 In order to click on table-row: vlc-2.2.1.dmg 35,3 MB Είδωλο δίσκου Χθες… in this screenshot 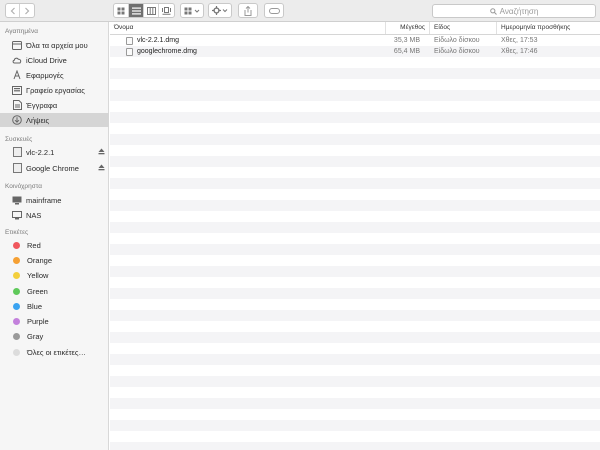, I will do `click(355, 40)`.